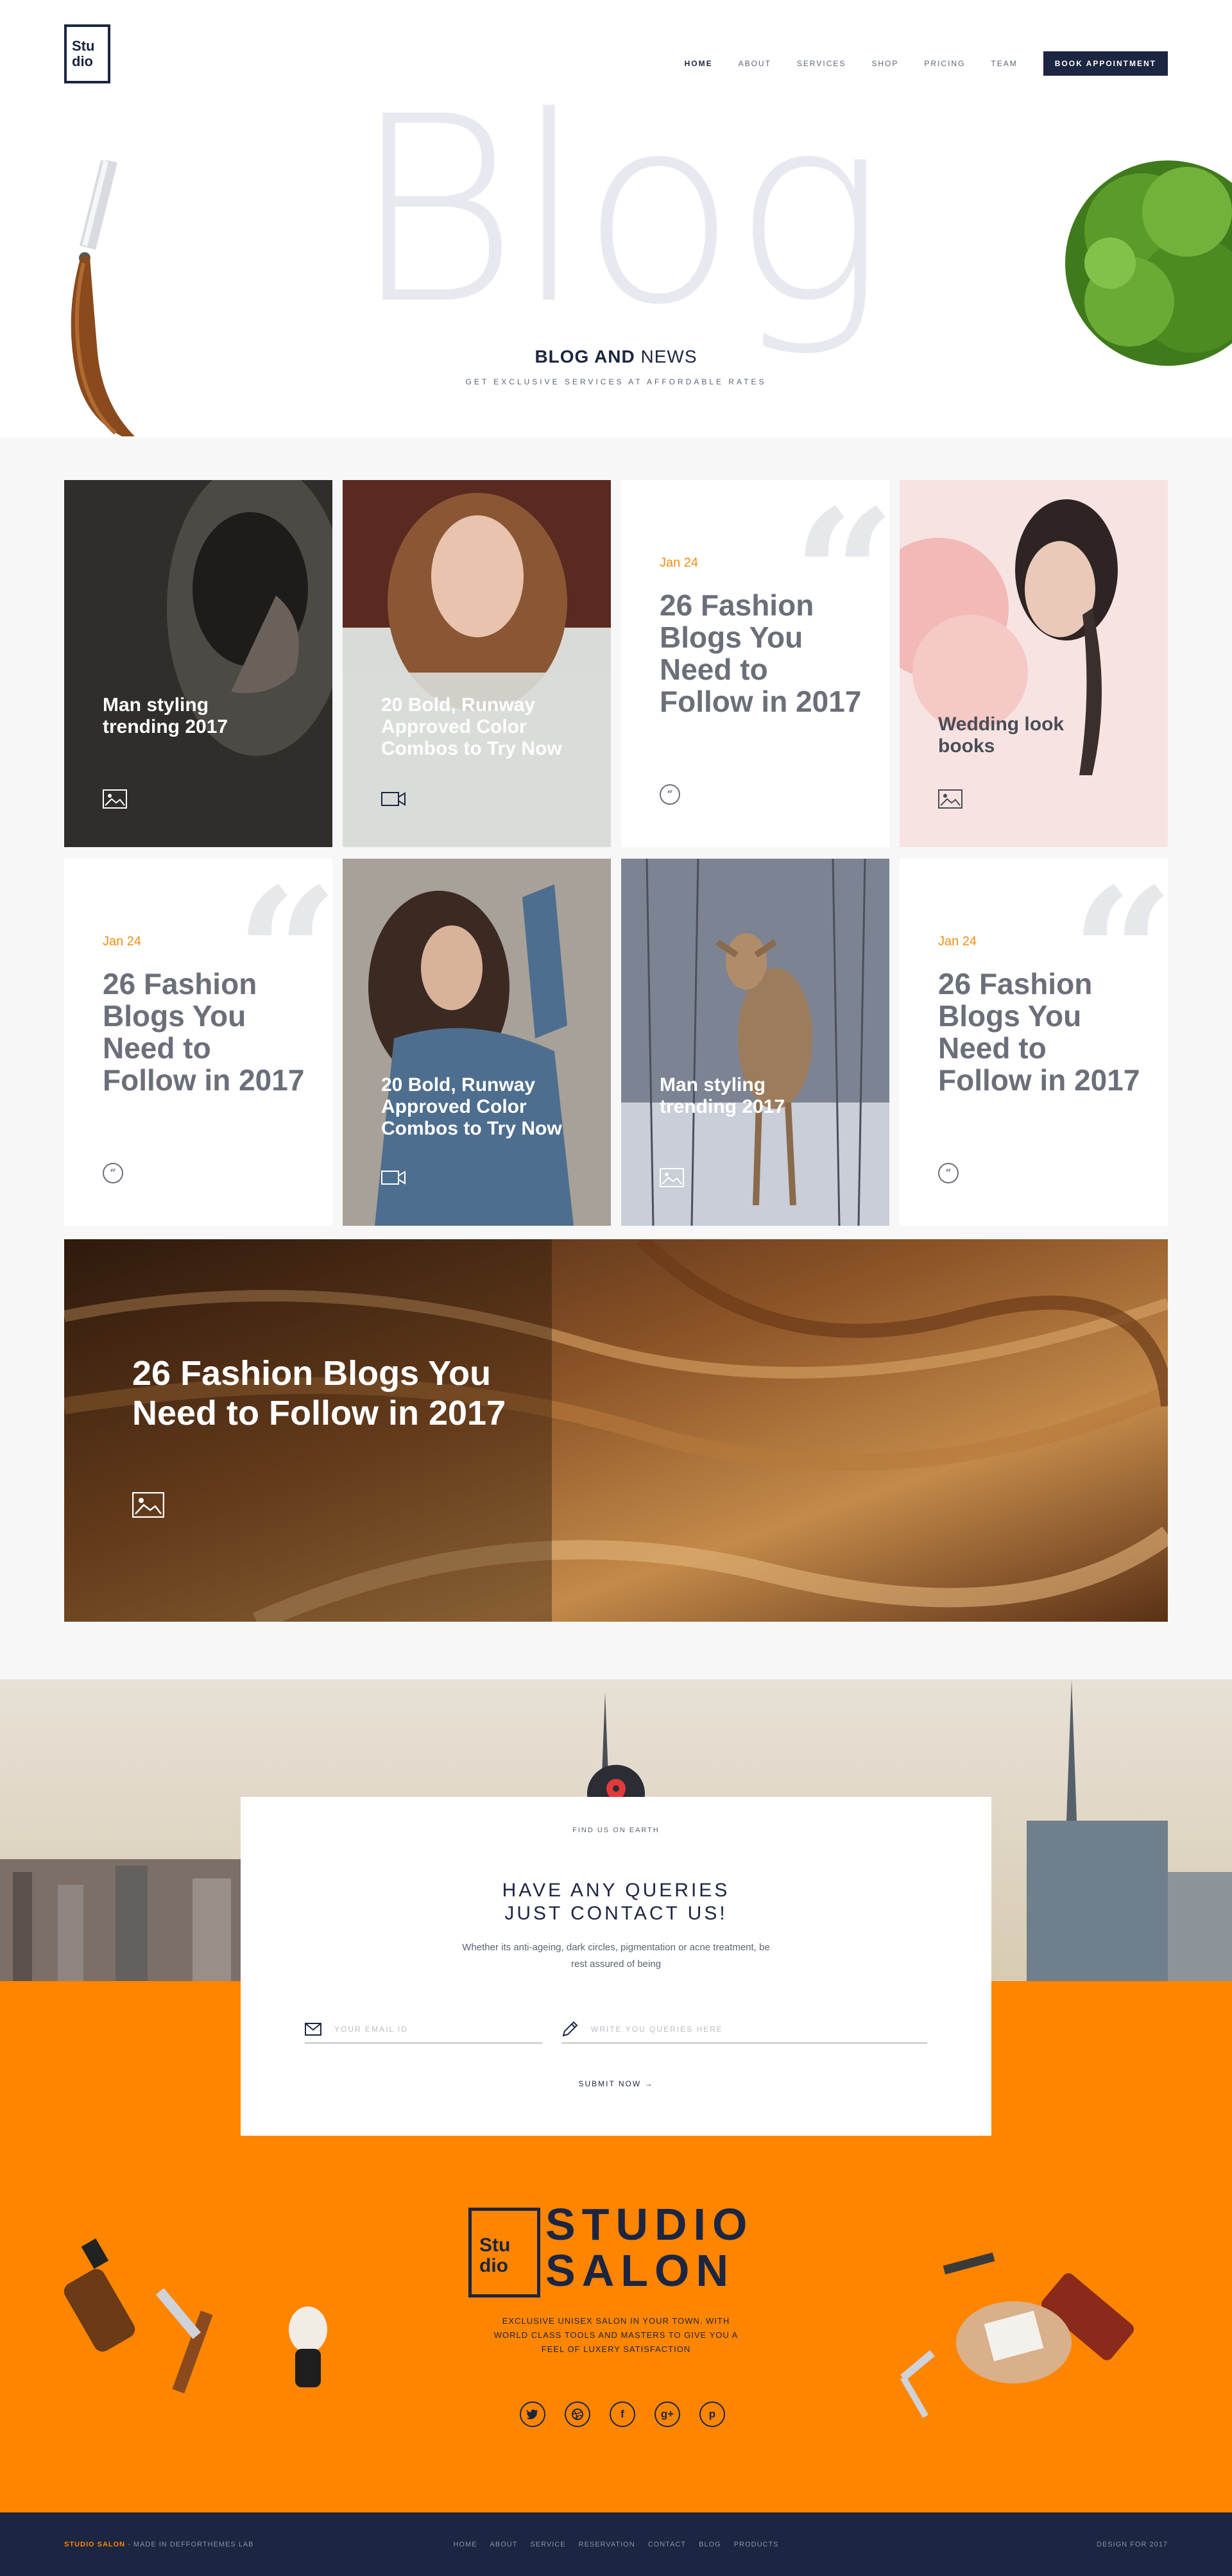 Image resolution: width=1232 pixels, height=2576 pixels. I want to click on facebook-icon: f, so click(623, 2414).